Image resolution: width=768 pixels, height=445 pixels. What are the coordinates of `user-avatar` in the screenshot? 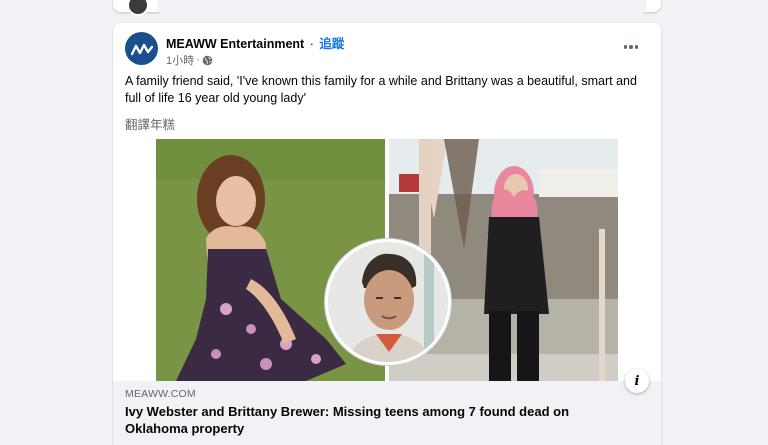 It's located at (138, 8).